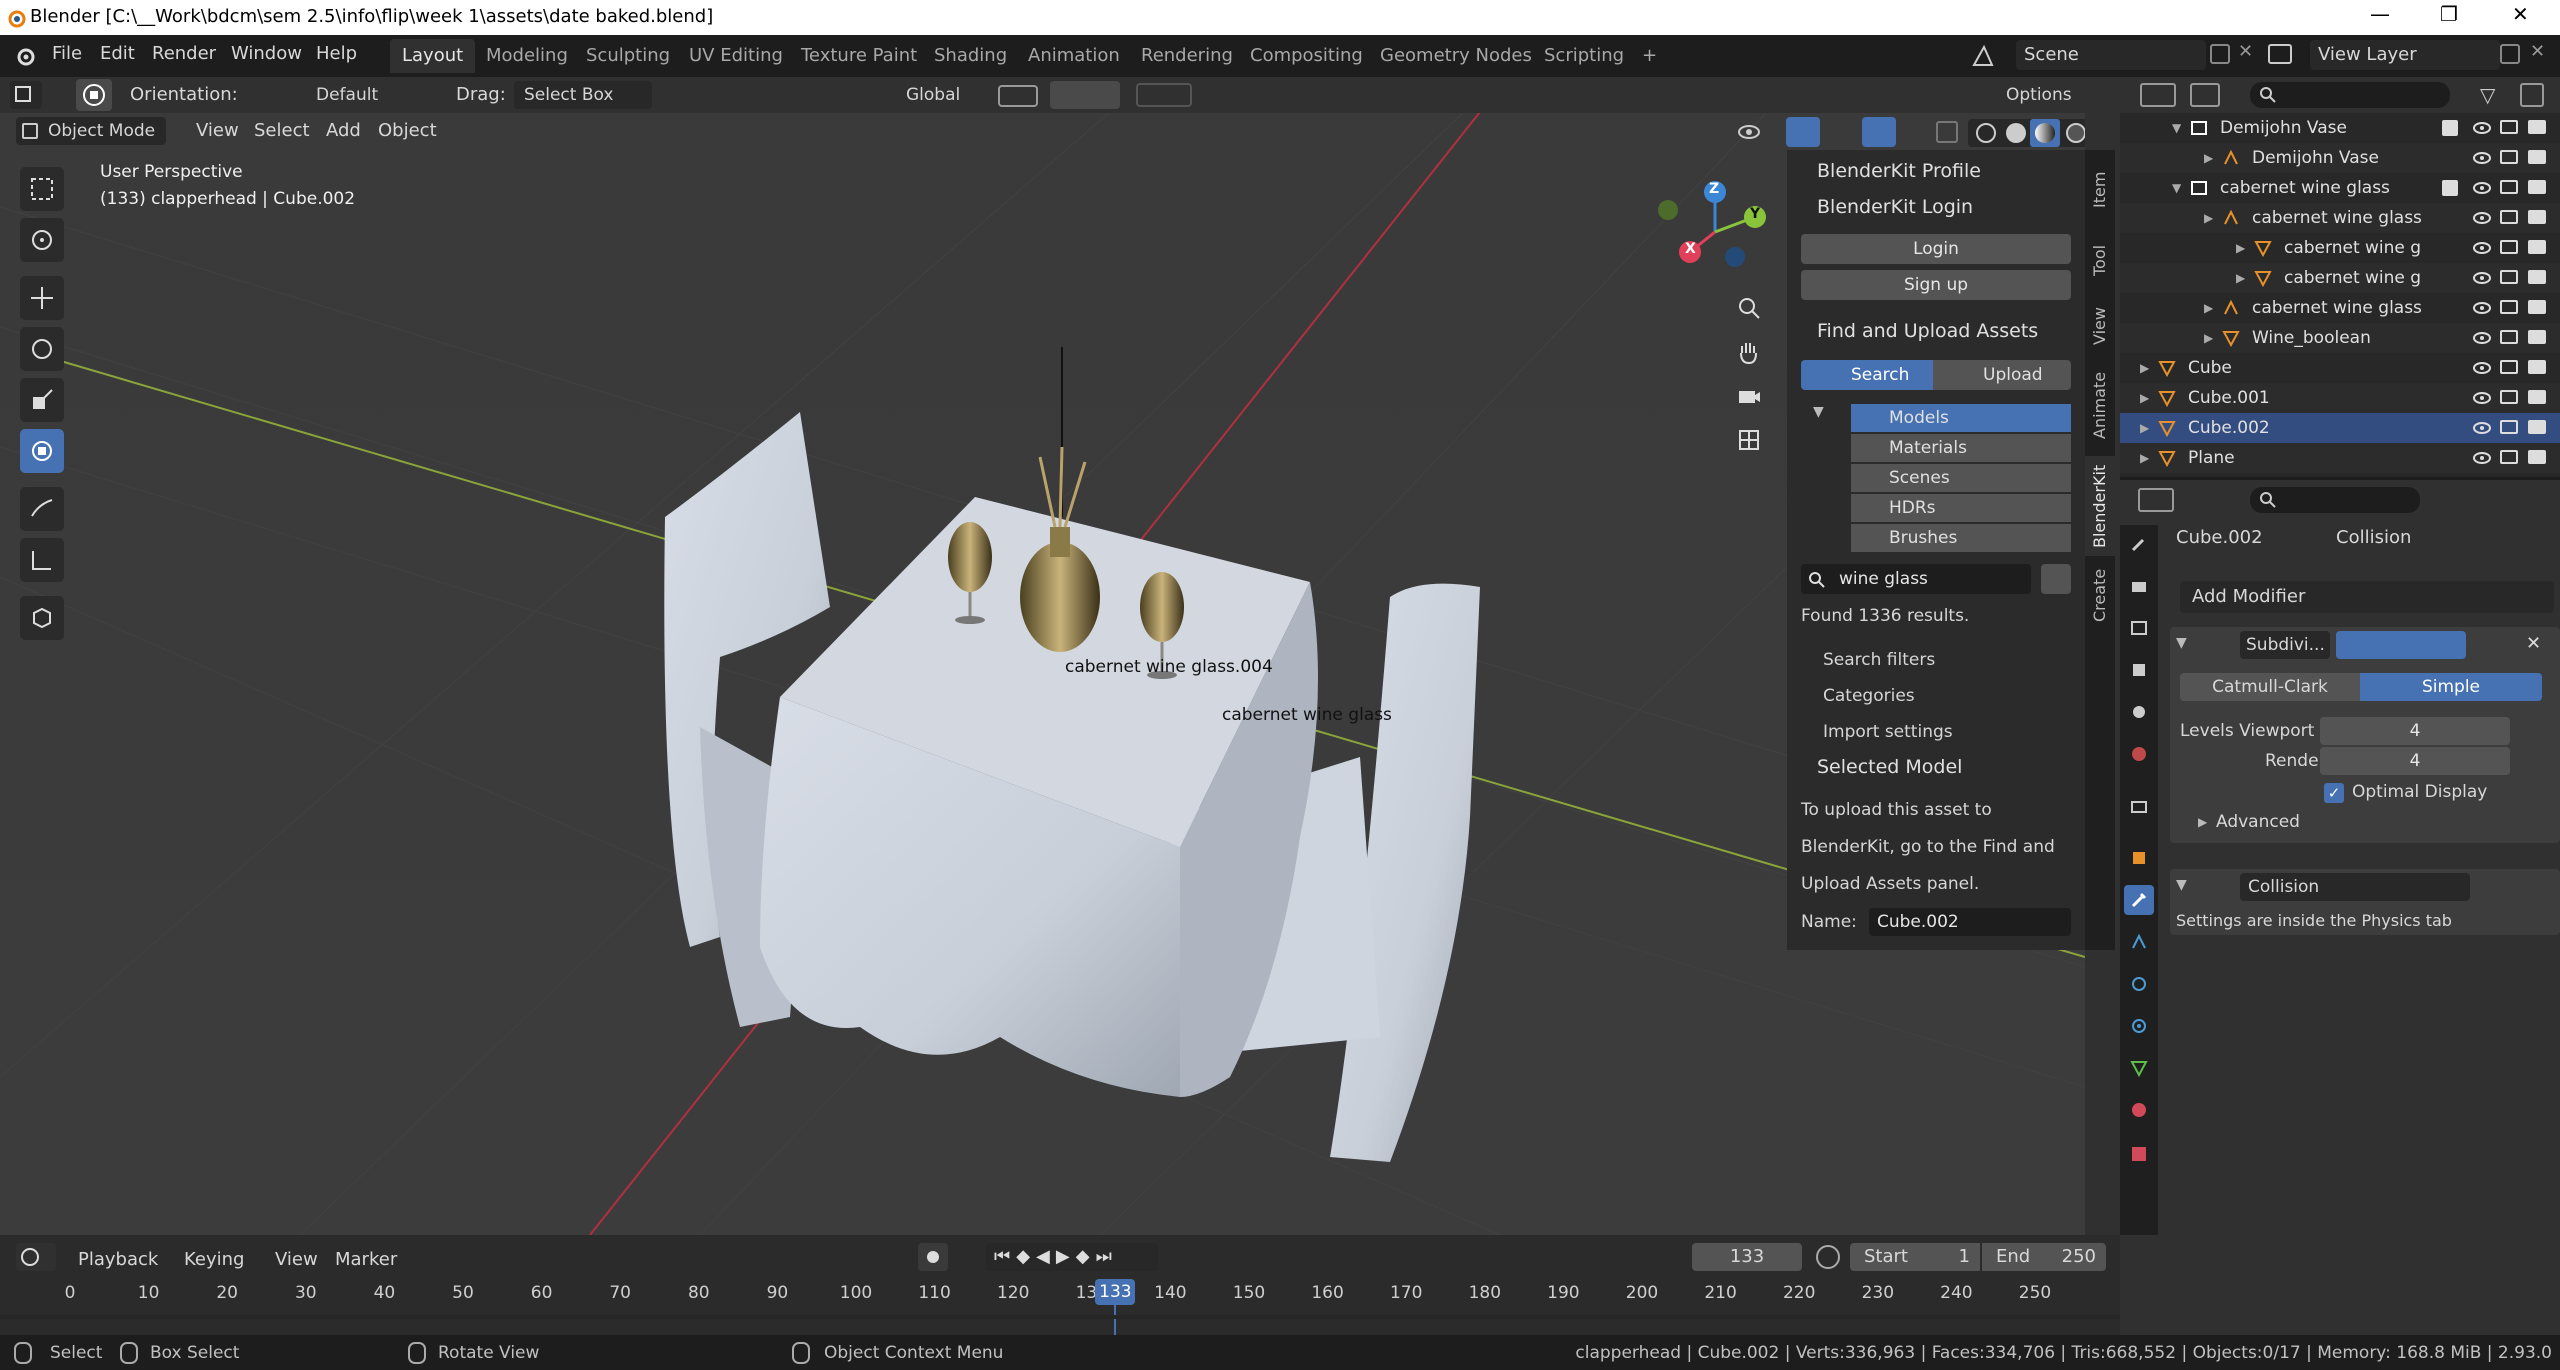 Image resolution: width=2560 pixels, height=1370 pixels. What do you see at coordinates (1749, 308) in the screenshot?
I see `zoom-icon` at bounding box center [1749, 308].